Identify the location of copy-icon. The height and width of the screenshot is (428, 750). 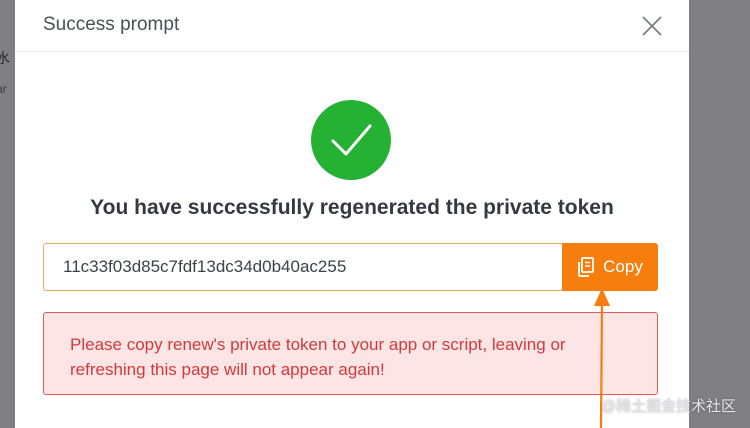
(586, 267).